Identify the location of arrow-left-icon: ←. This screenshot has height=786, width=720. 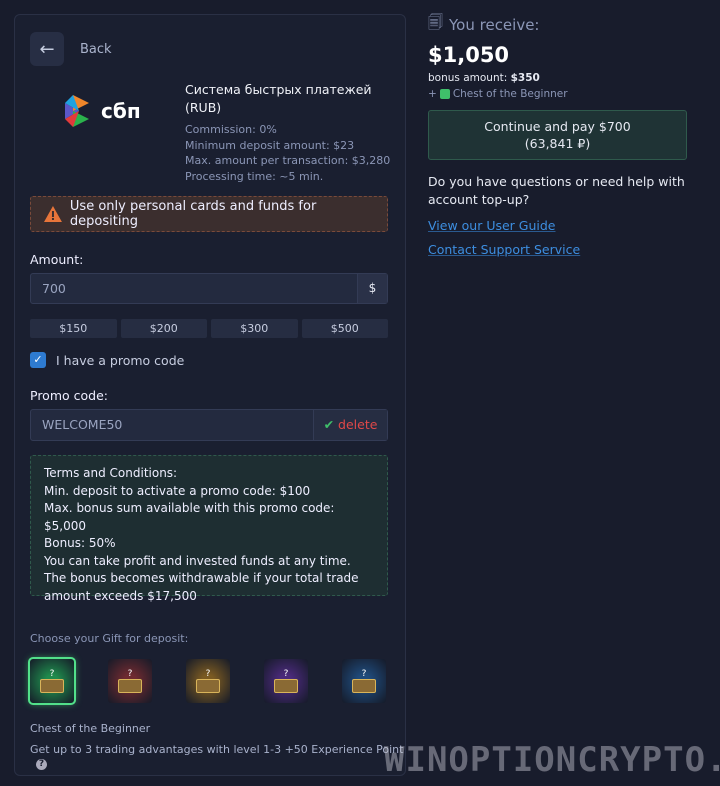
(47, 49).